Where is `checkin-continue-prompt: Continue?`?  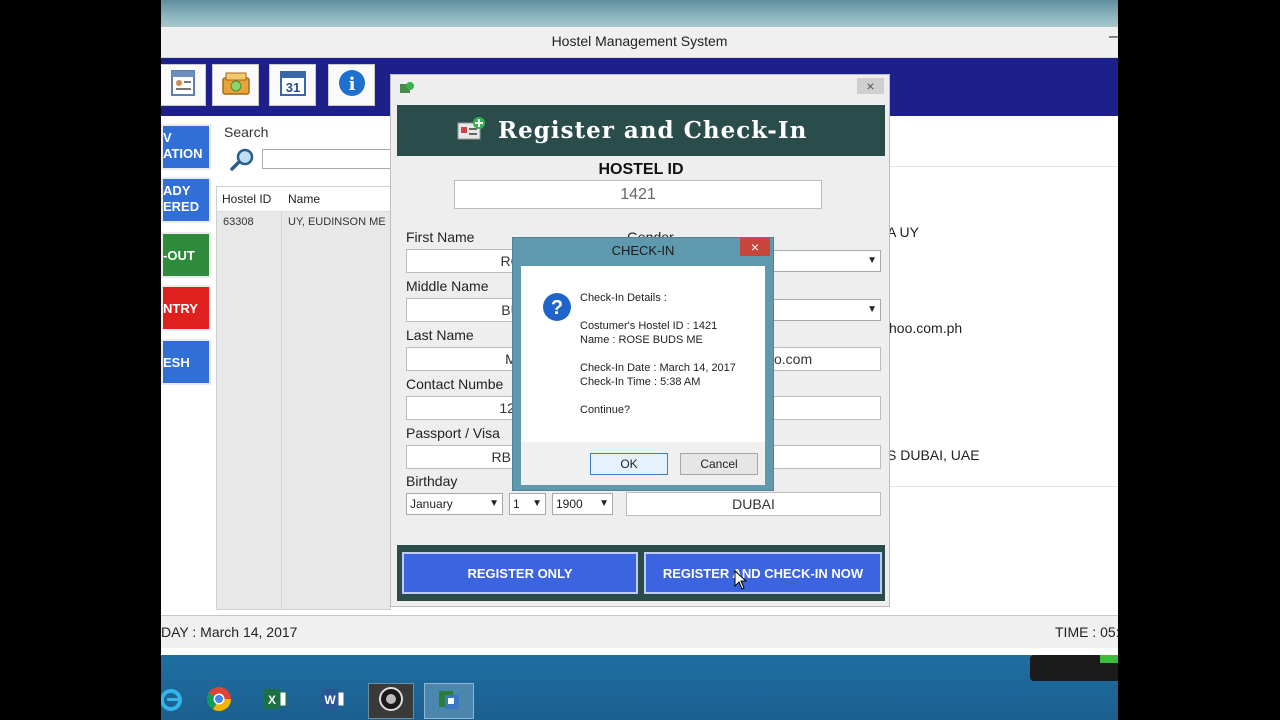
checkin-continue-prompt: Continue? is located at coordinates (605, 410).